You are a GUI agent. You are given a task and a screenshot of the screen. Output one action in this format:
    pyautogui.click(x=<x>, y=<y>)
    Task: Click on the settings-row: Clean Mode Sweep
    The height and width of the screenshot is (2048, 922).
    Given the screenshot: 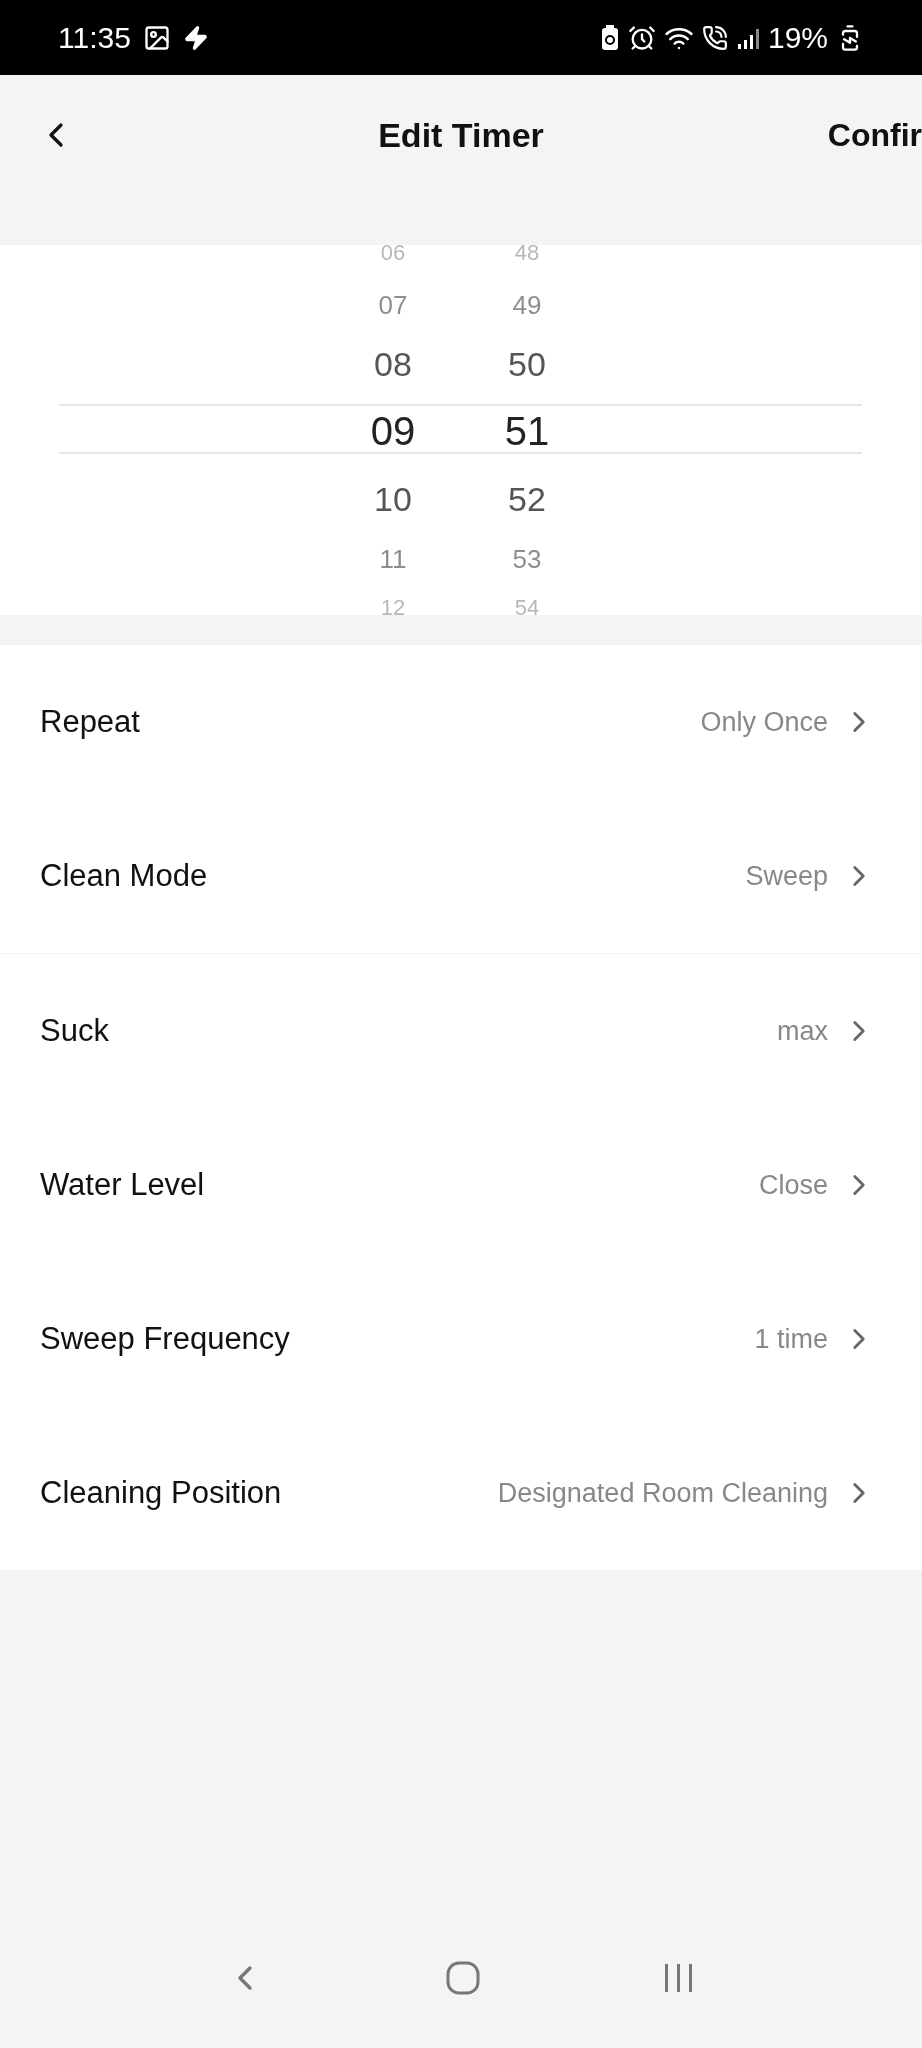 What is the action you would take?
    pyautogui.click(x=461, y=876)
    